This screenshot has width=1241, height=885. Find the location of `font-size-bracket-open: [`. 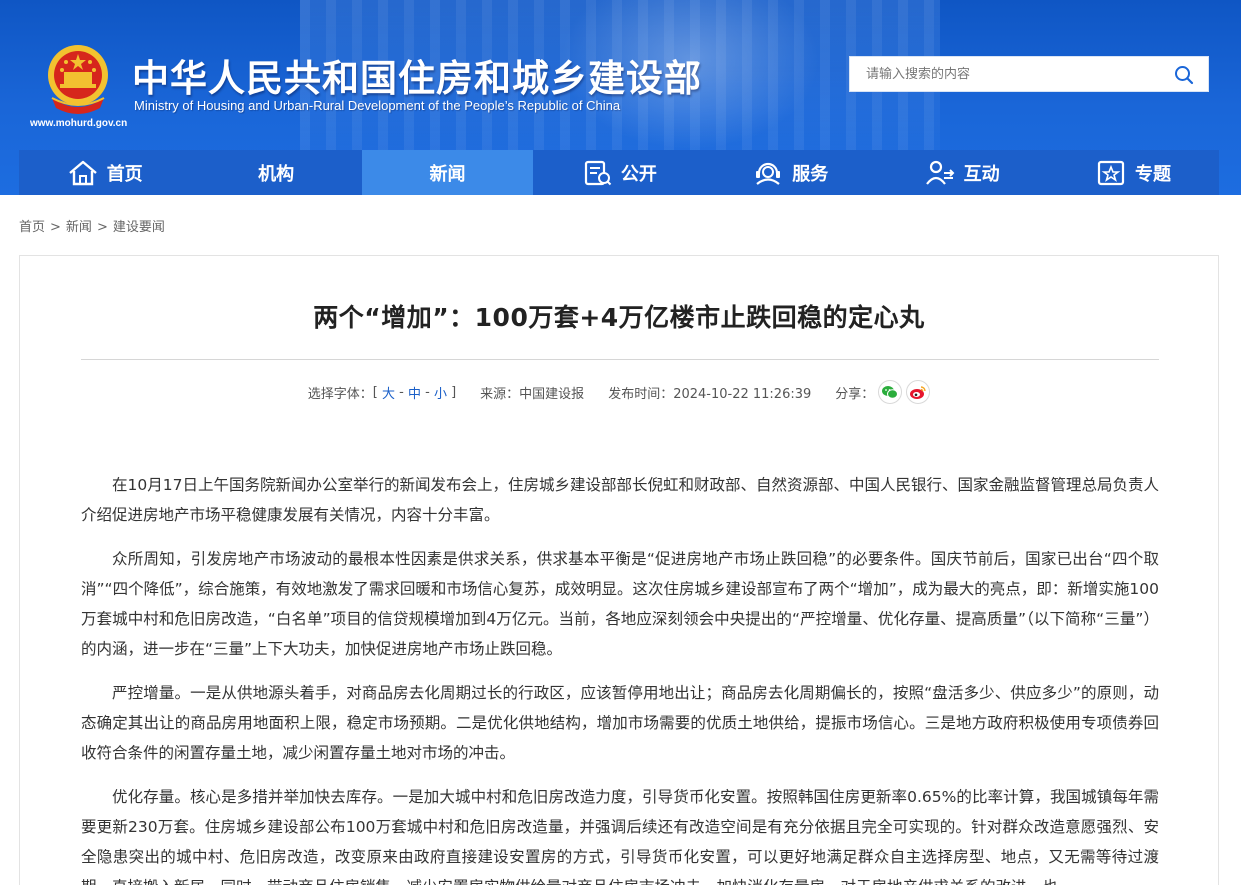

font-size-bracket-open: [ is located at coordinates (375, 392).